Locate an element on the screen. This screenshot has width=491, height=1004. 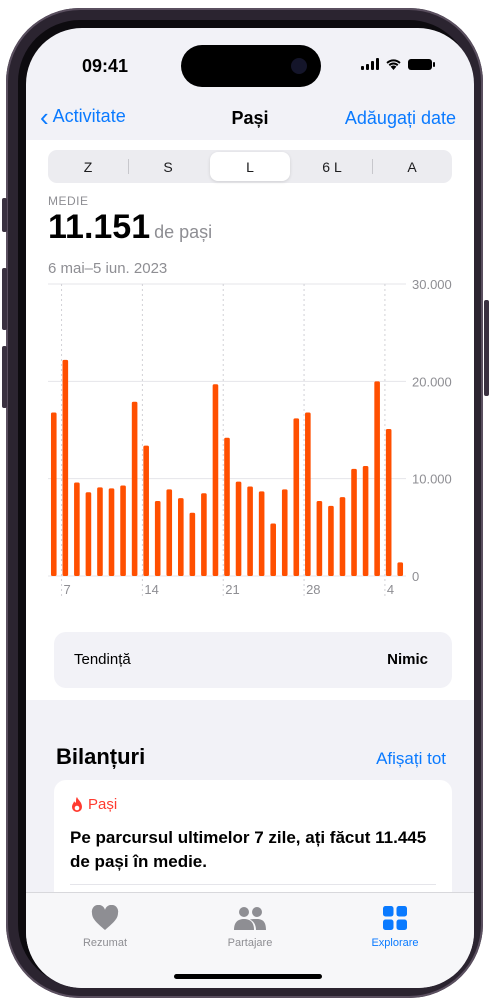
status-time: 09:41 is located at coordinates (105, 66).